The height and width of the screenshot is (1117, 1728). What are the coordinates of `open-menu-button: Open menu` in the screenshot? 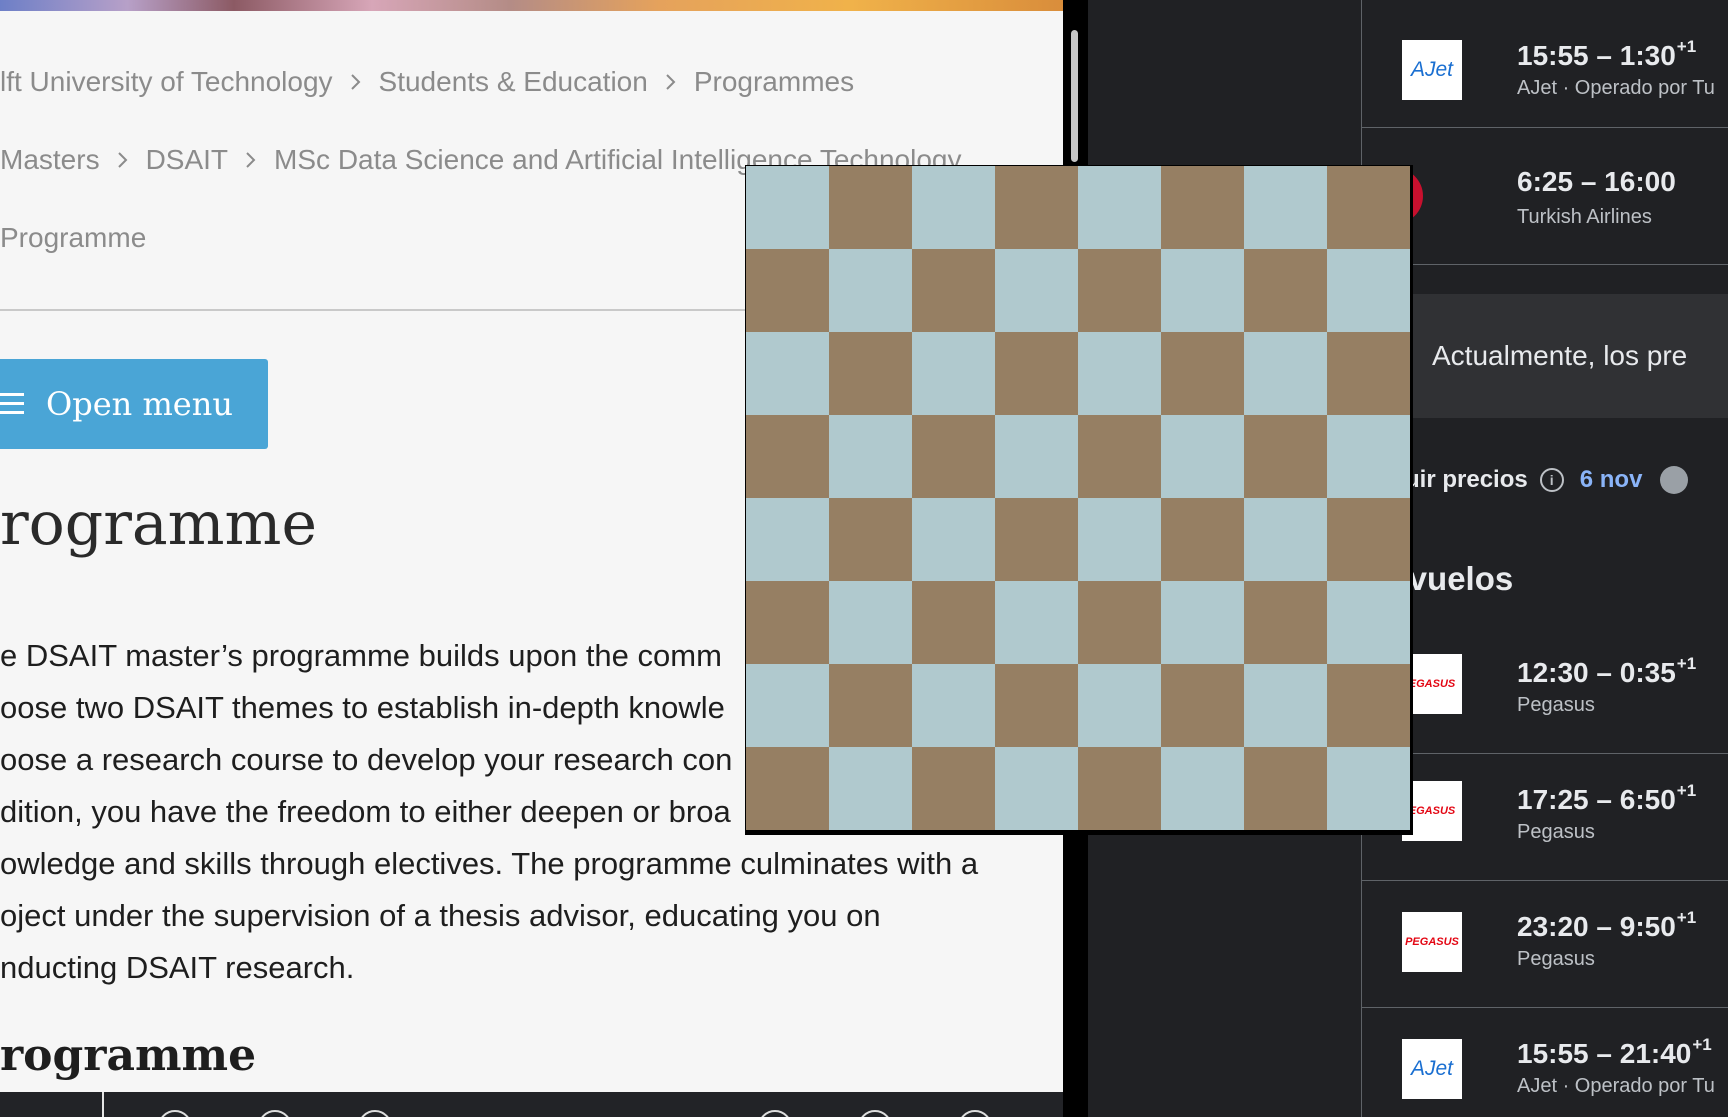 It's located at (134, 404).